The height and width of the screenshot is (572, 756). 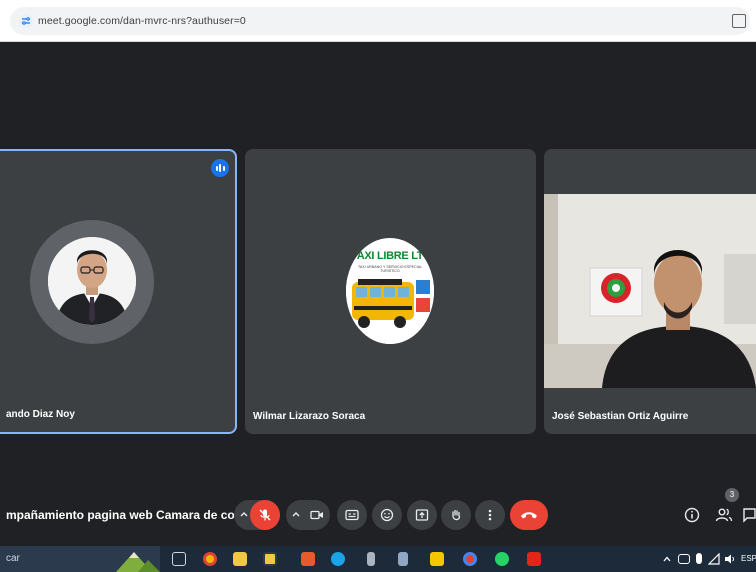 What do you see at coordinates (714, 559) in the screenshot?
I see `wifi-icon` at bounding box center [714, 559].